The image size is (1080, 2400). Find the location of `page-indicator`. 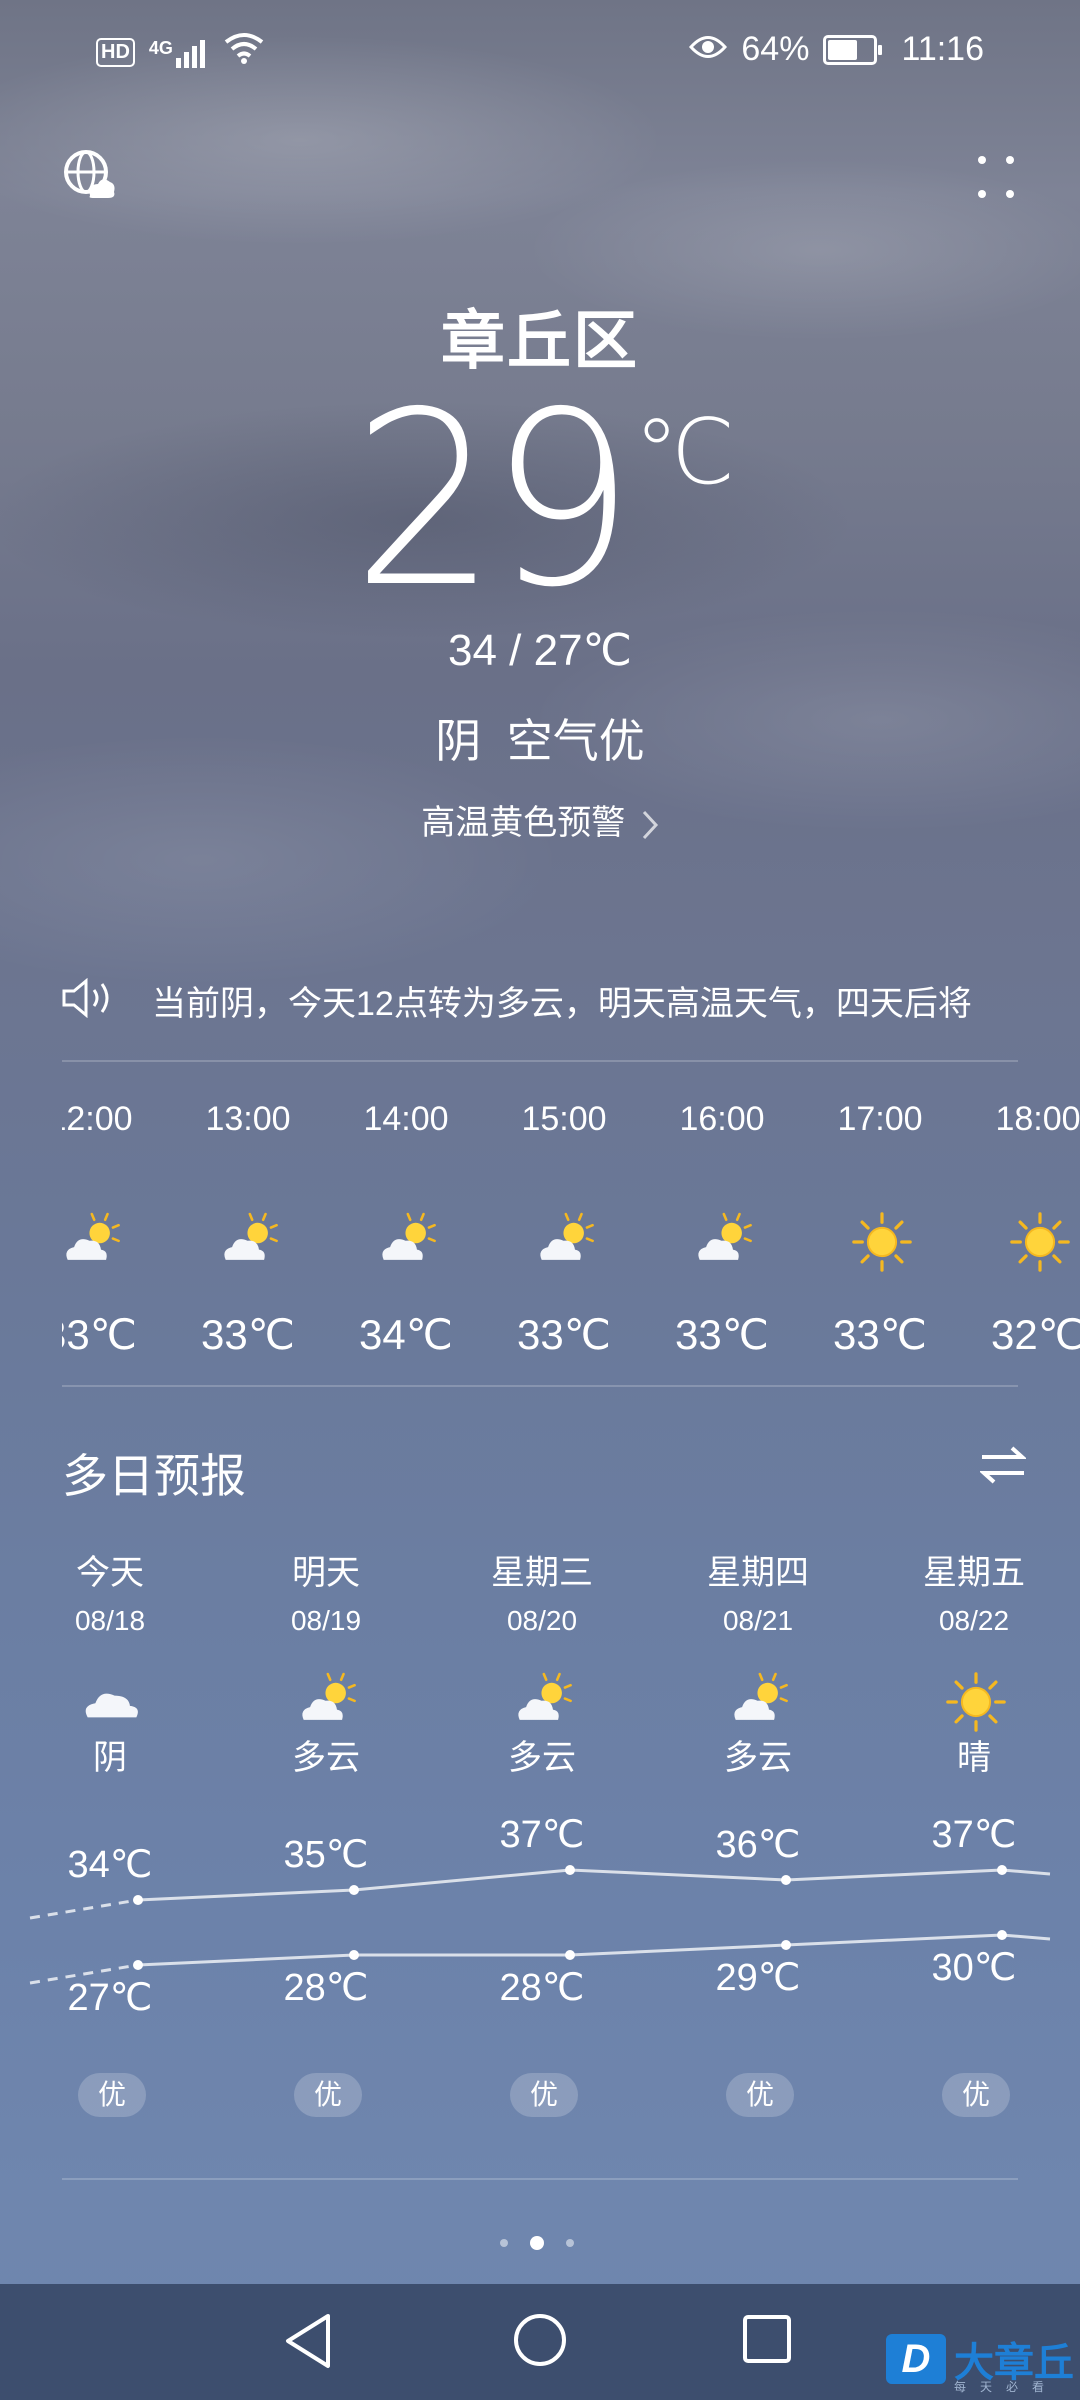

page-indicator is located at coordinates (537, 2243).